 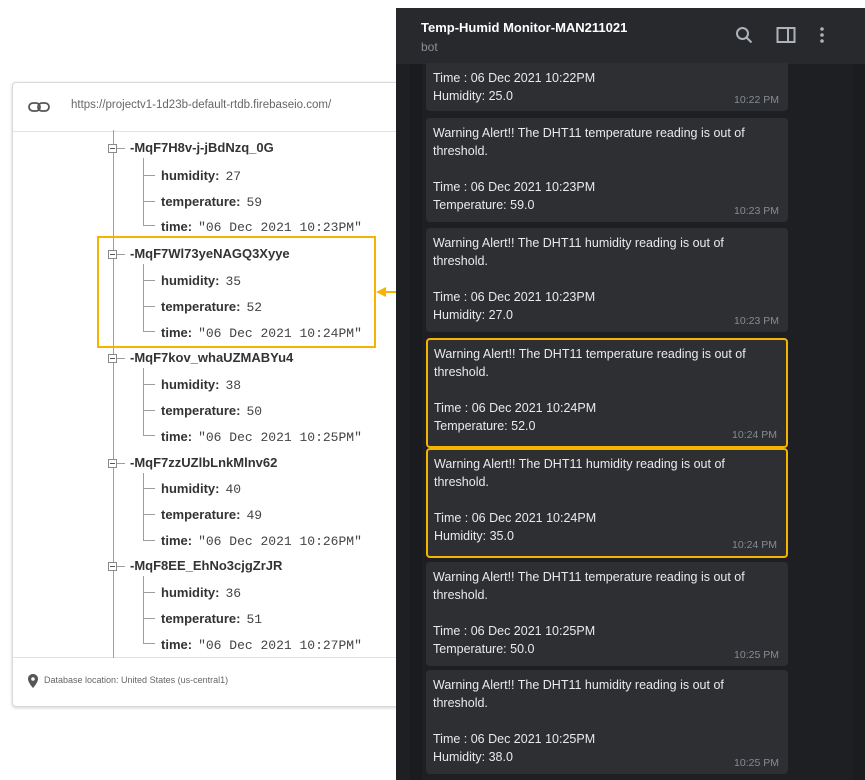 What do you see at coordinates (211, 202) in the screenshot?
I see `tree-field-temperature: temperature: 59` at bounding box center [211, 202].